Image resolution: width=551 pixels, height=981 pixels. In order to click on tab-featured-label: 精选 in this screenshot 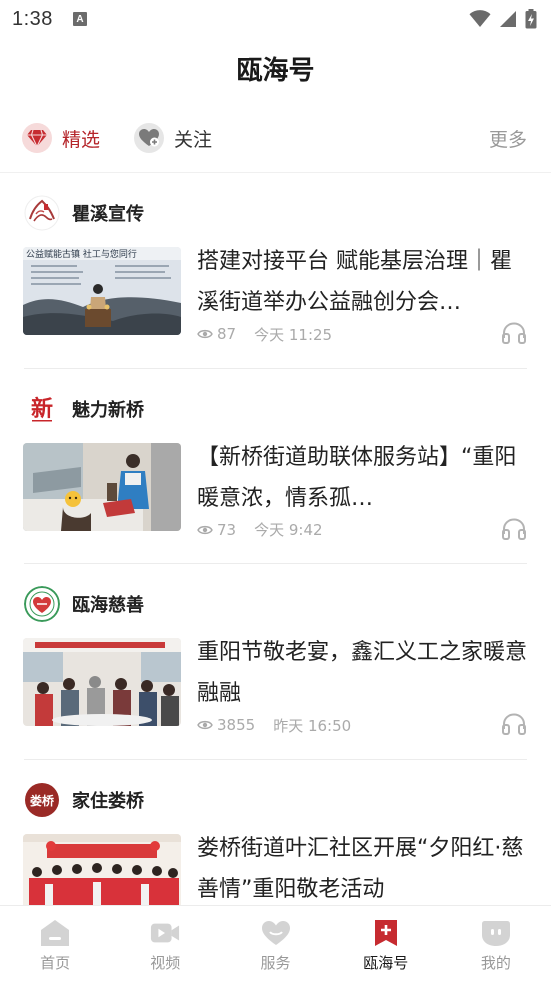, I will do `click(81, 139)`.